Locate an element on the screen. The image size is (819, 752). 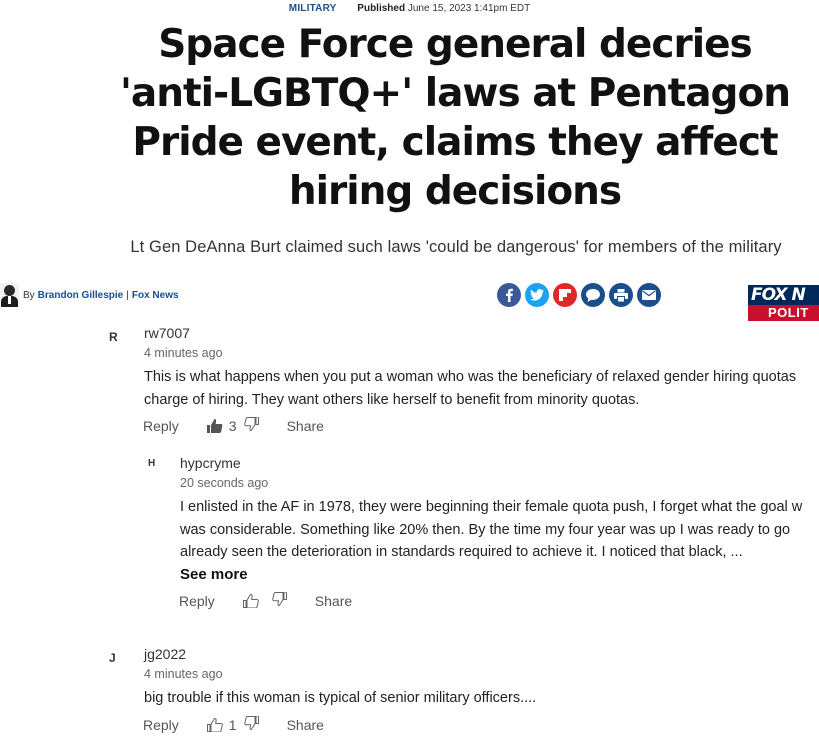
print-icon is located at coordinates (621, 295).